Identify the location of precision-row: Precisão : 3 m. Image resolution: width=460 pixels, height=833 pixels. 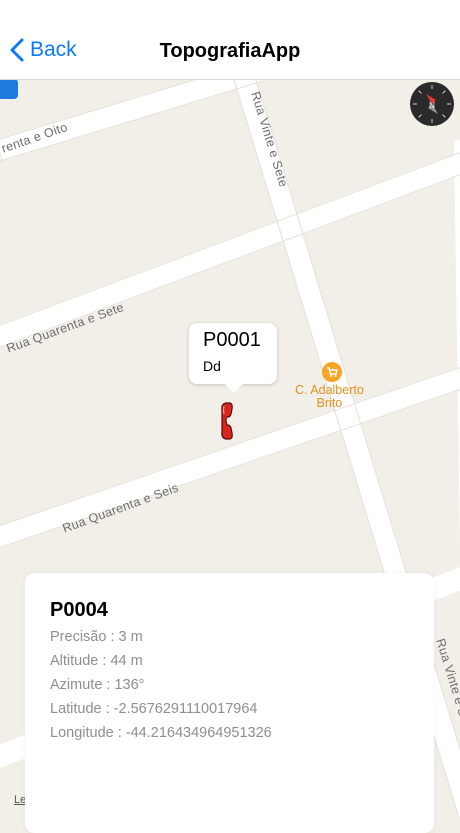
(96, 637).